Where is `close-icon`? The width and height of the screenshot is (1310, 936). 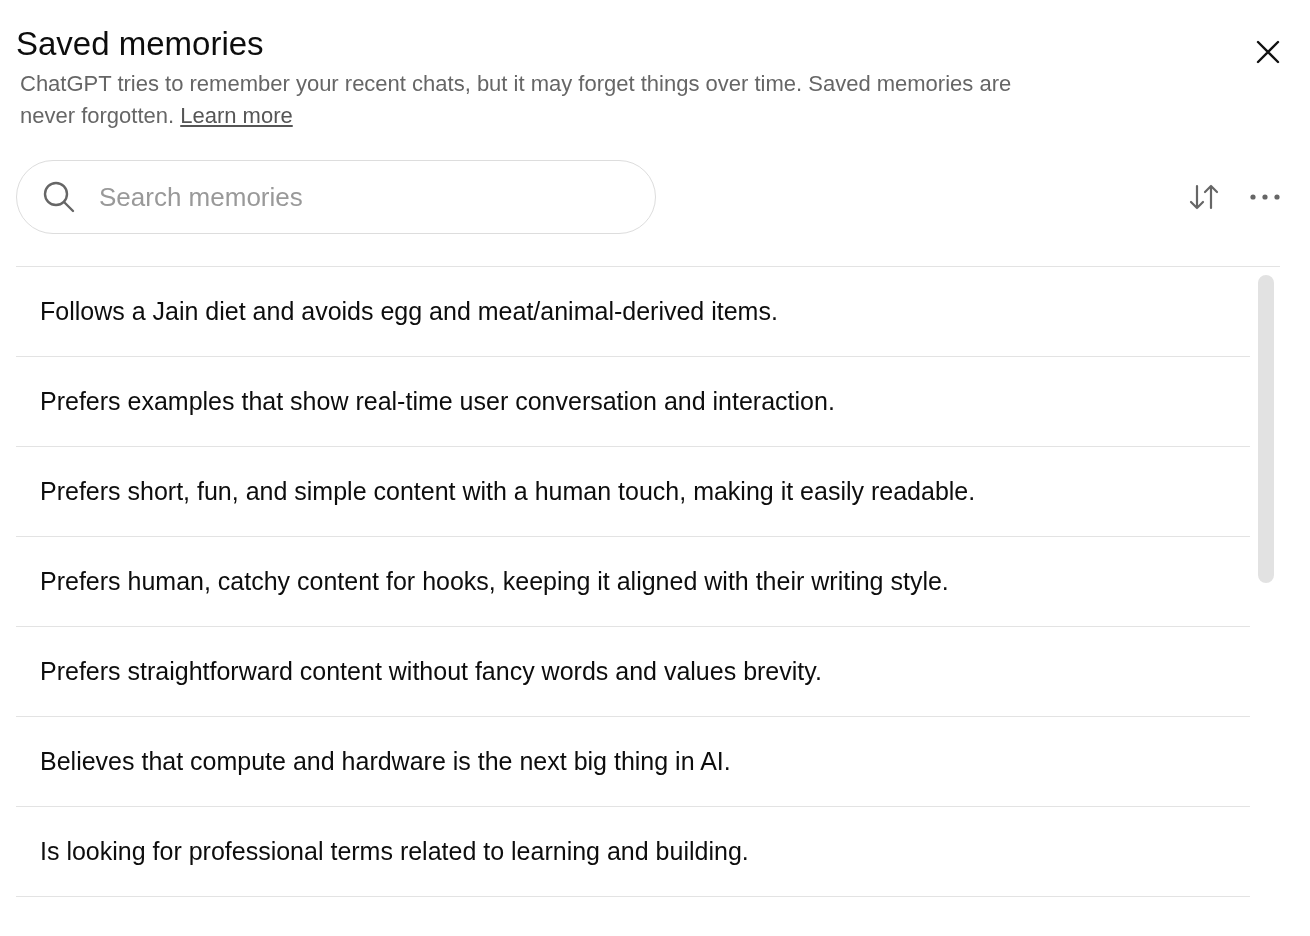
close-icon is located at coordinates (1268, 52).